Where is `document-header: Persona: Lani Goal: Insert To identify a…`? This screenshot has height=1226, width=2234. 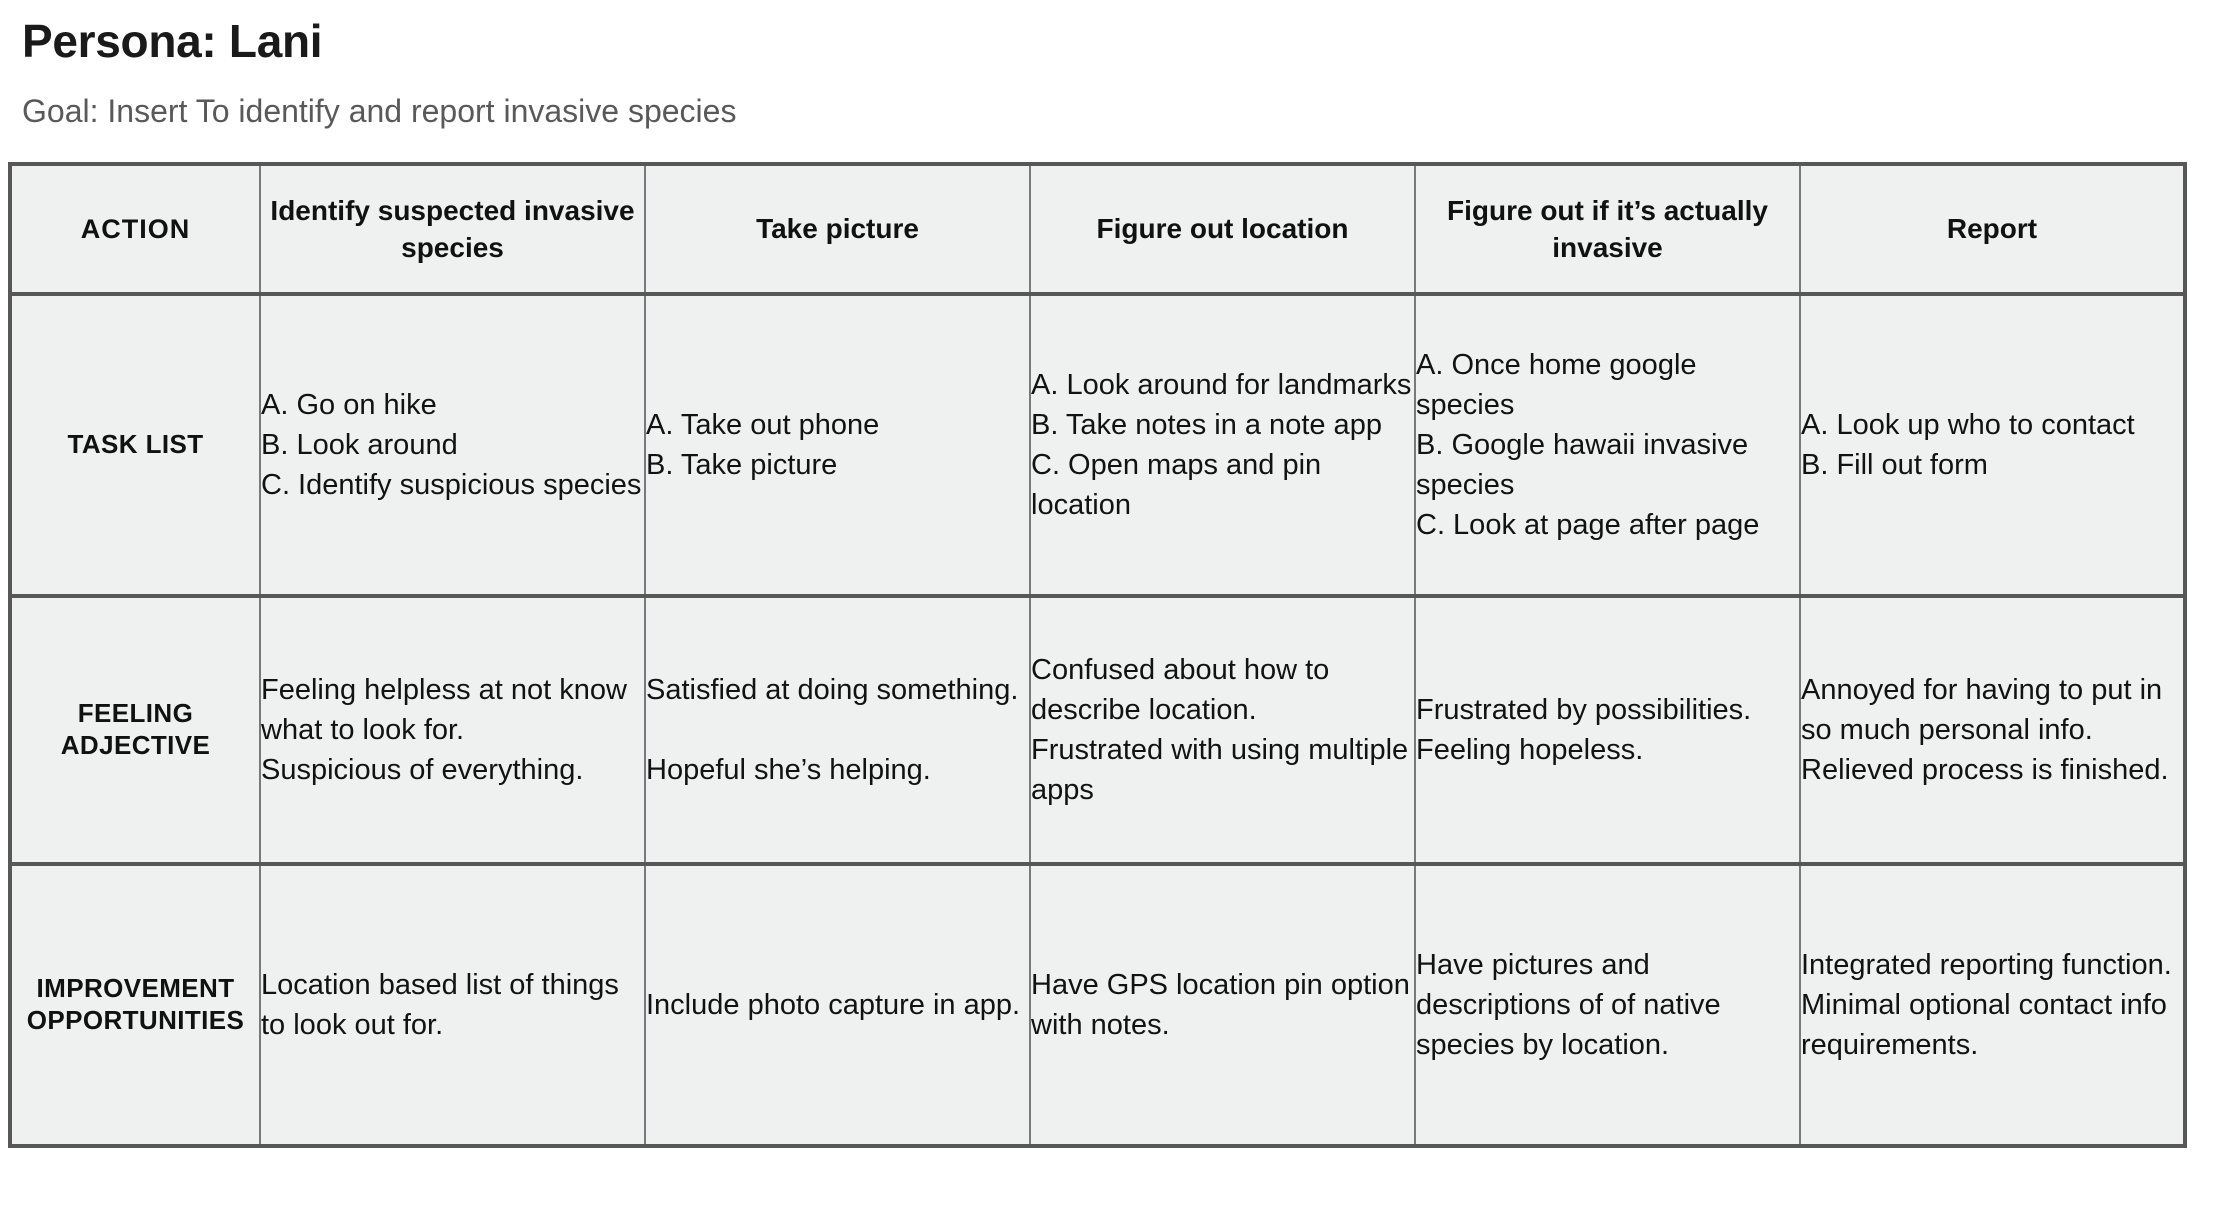
document-header: Persona: Lani Goal: Insert To identify a… is located at coordinates (1117, 77).